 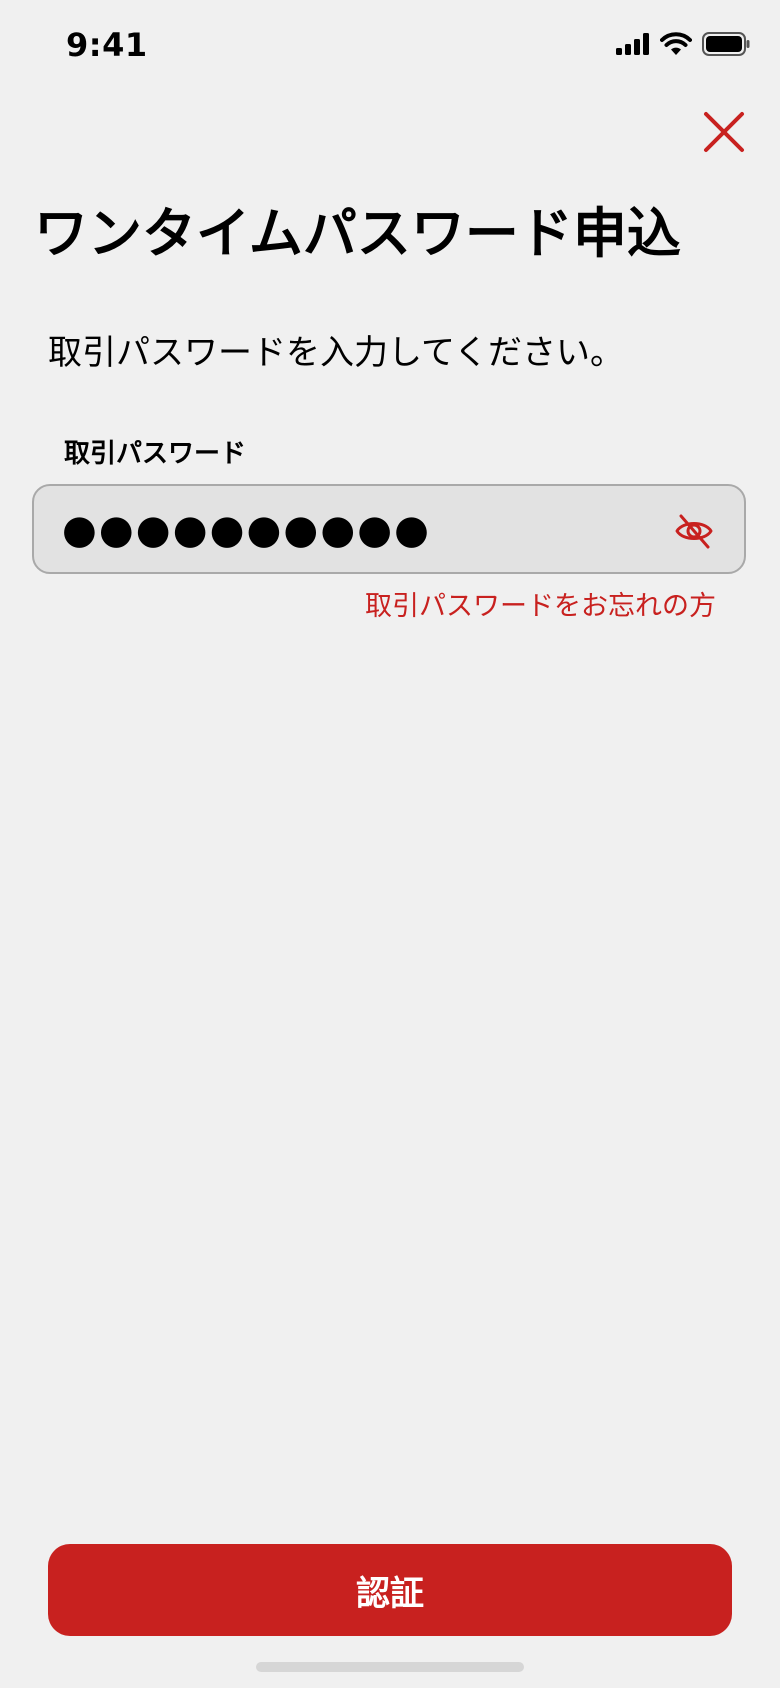 What do you see at coordinates (540, 607) in the screenshot?
I see `forgot-password-link: 取引パスワードをお忘れの方` at bounding box center [540, 607].